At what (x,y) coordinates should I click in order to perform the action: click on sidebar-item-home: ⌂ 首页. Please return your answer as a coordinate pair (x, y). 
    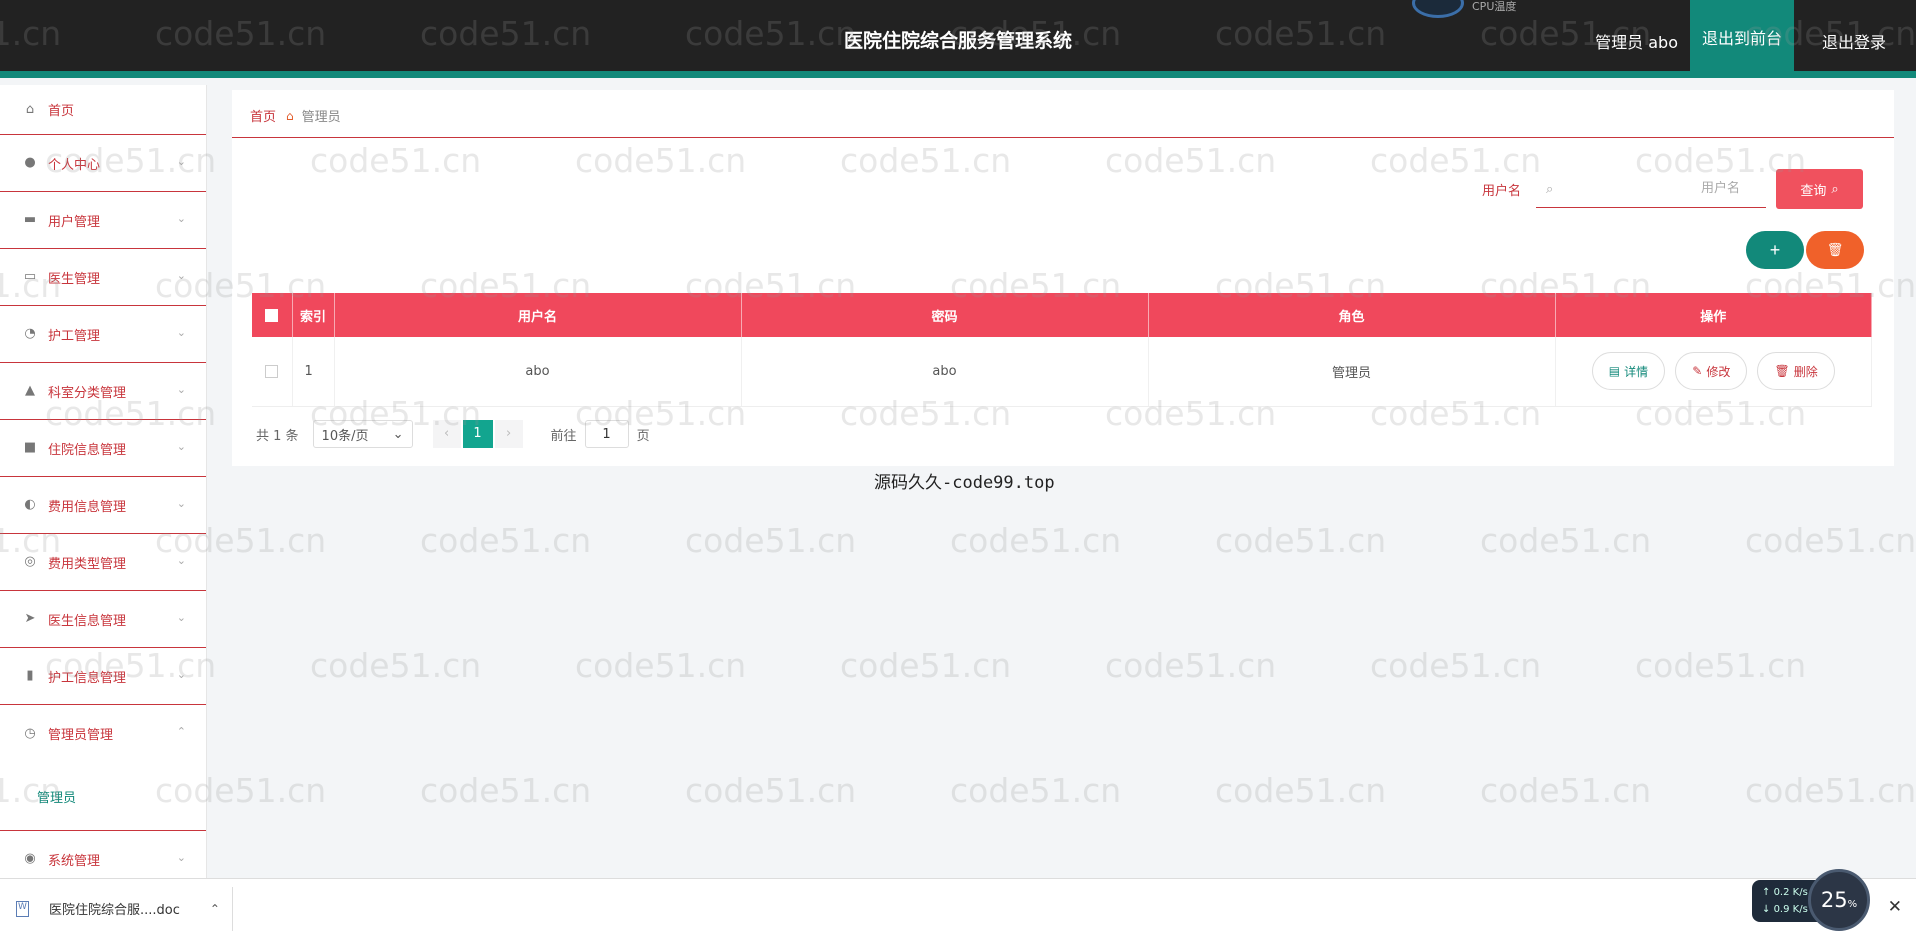
    Looking at the image, I should click on (103, 110).